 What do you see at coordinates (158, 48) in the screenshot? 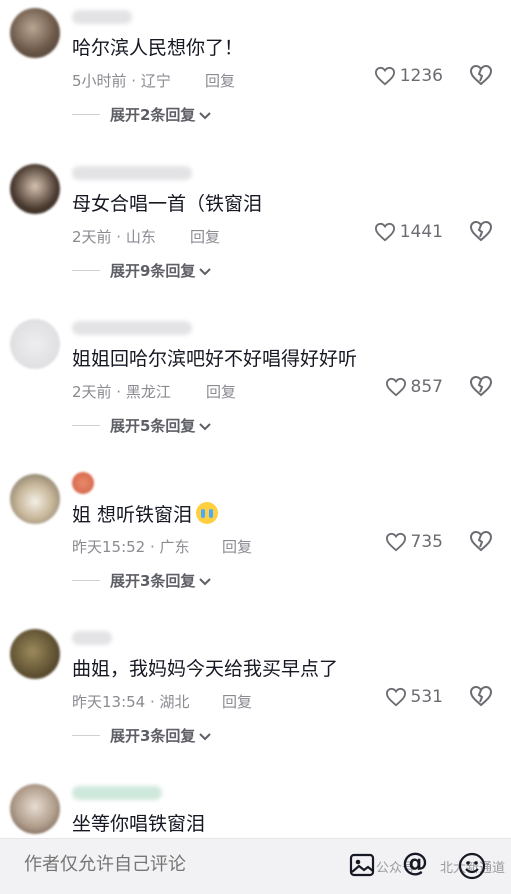
I see `comment-text: 哈尔滨人民想你了！` at bounding box center [158, 48].